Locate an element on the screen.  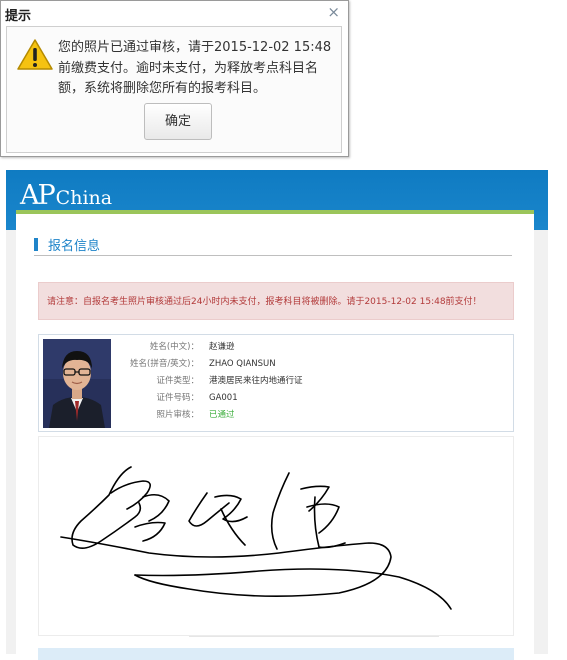
field-value: ZHAO QIANSUN is located at coordinates (242, 364).